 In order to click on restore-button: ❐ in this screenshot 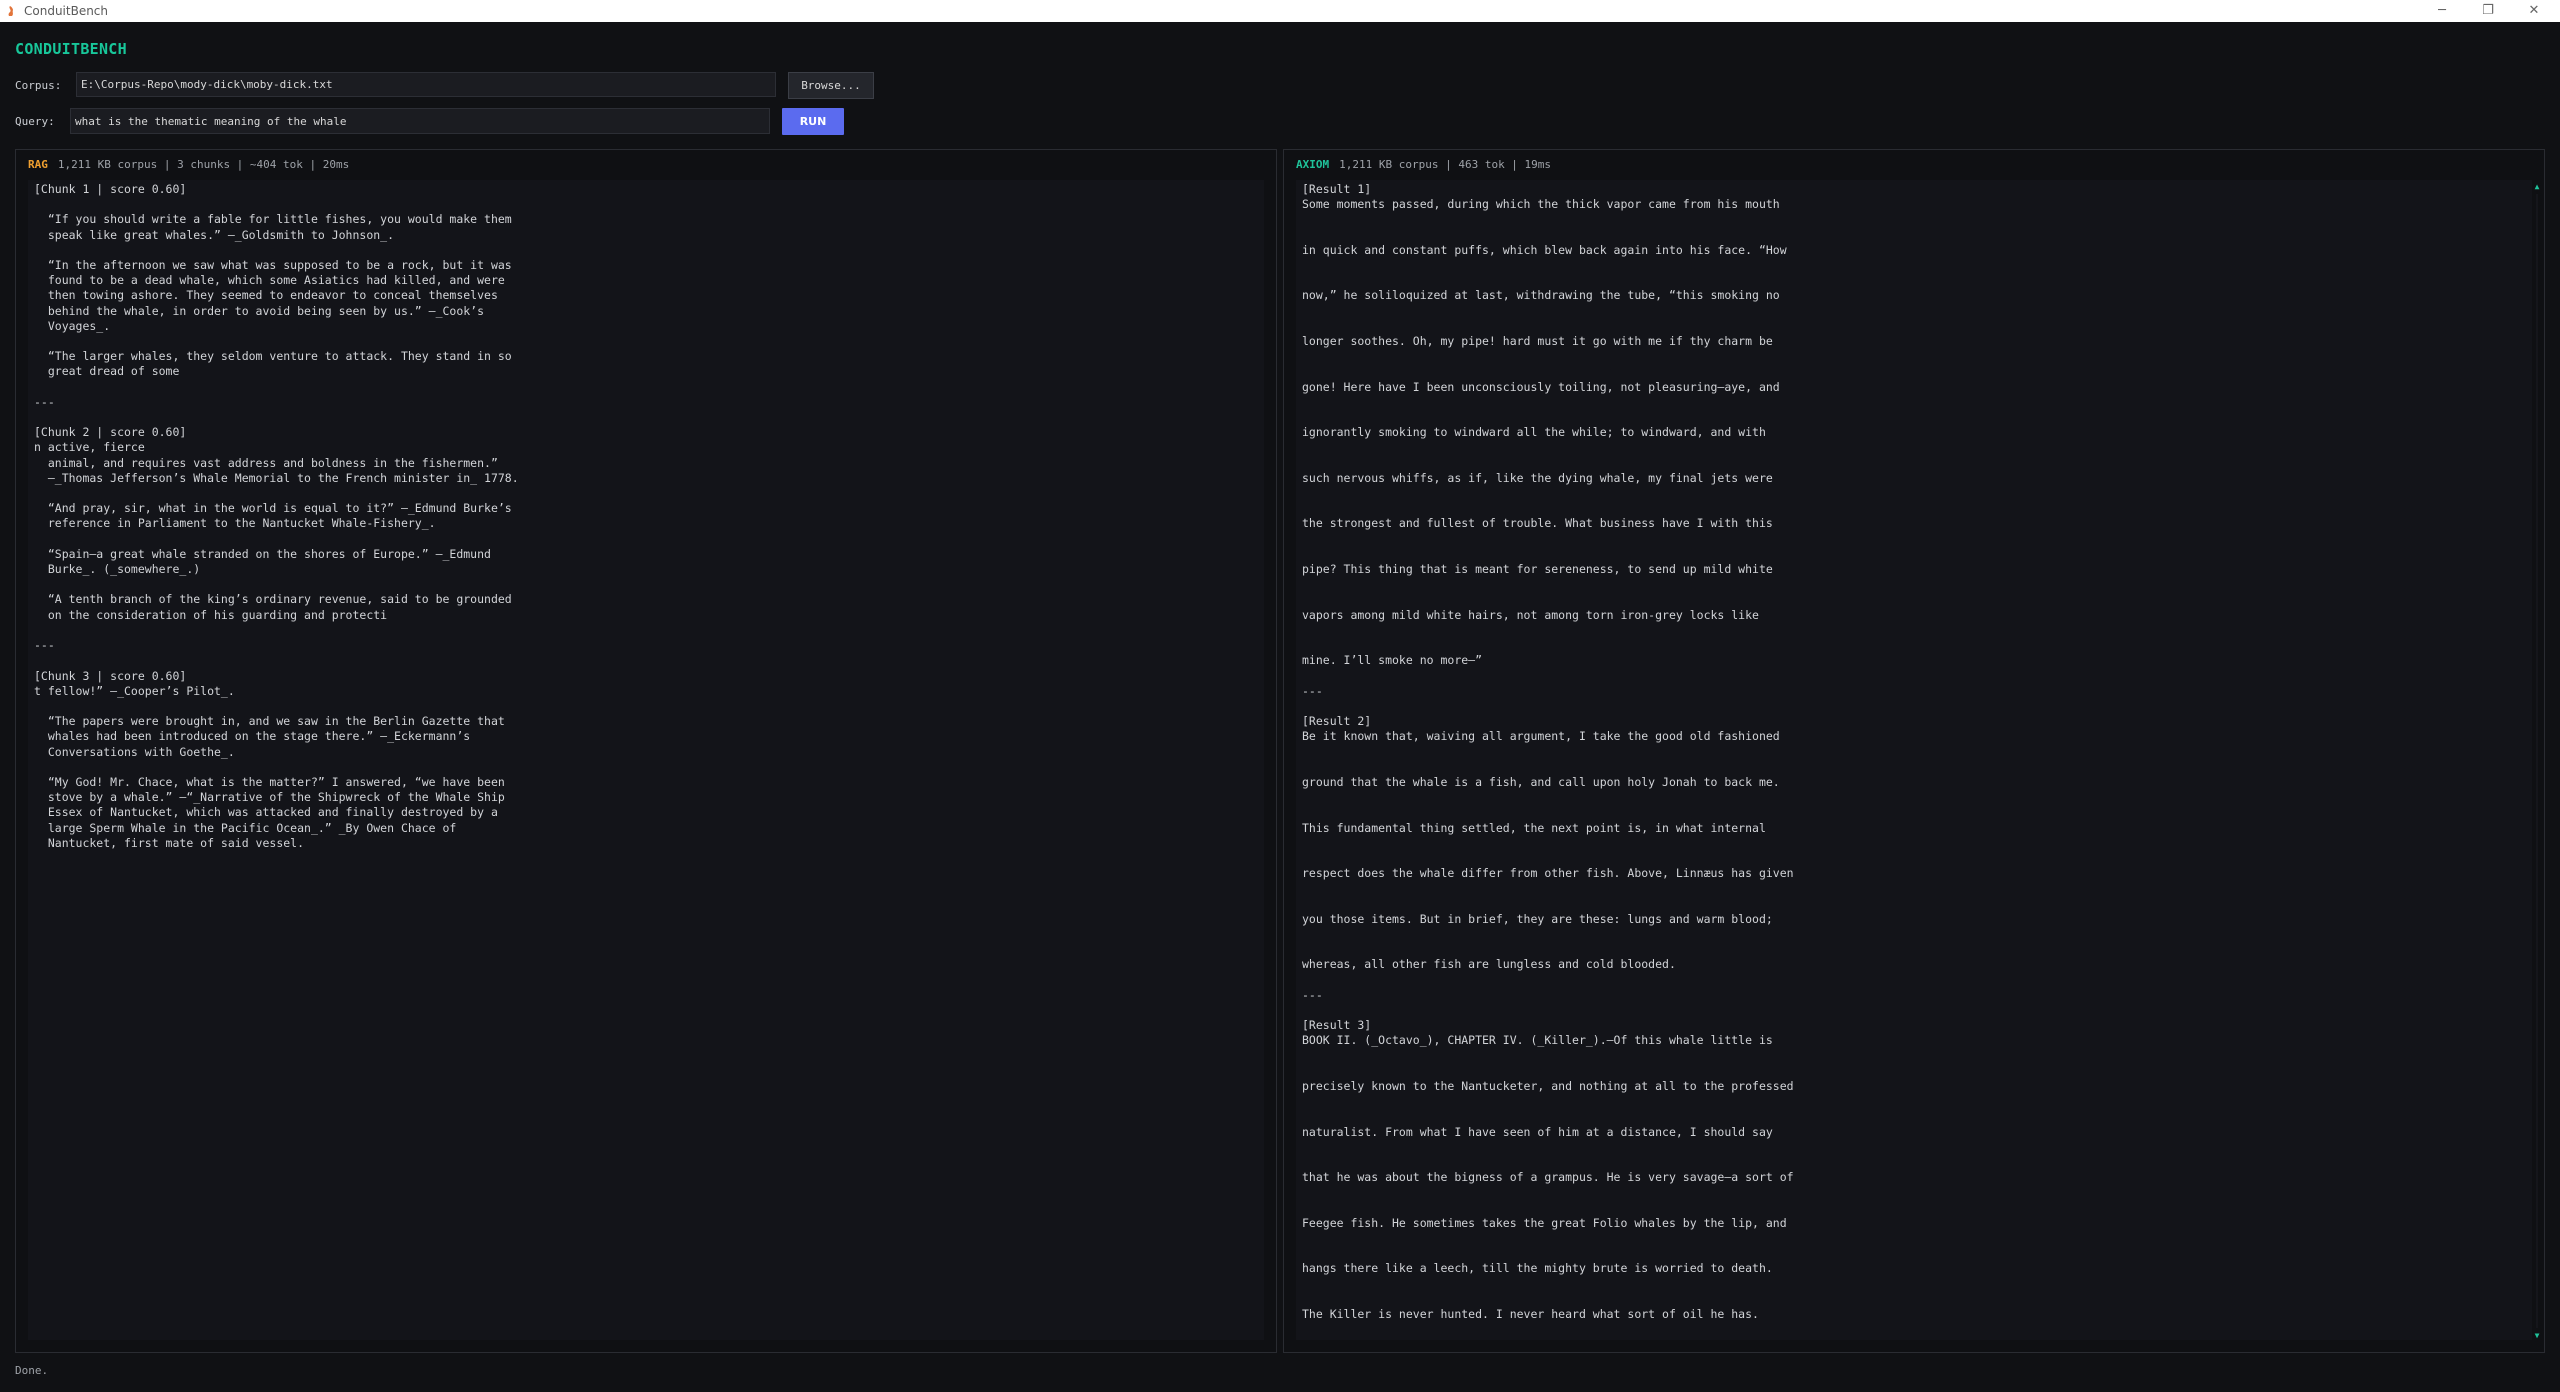, I will do `click(2488, 11)`.